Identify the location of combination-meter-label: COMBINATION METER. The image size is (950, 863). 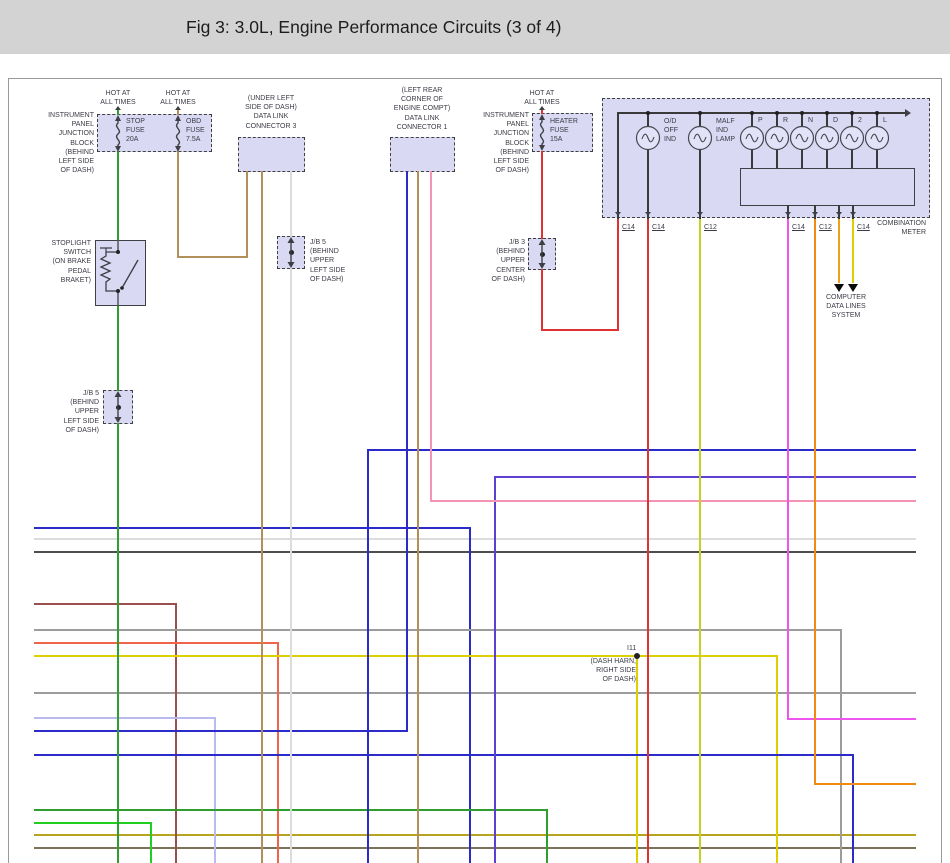
(901, 228).